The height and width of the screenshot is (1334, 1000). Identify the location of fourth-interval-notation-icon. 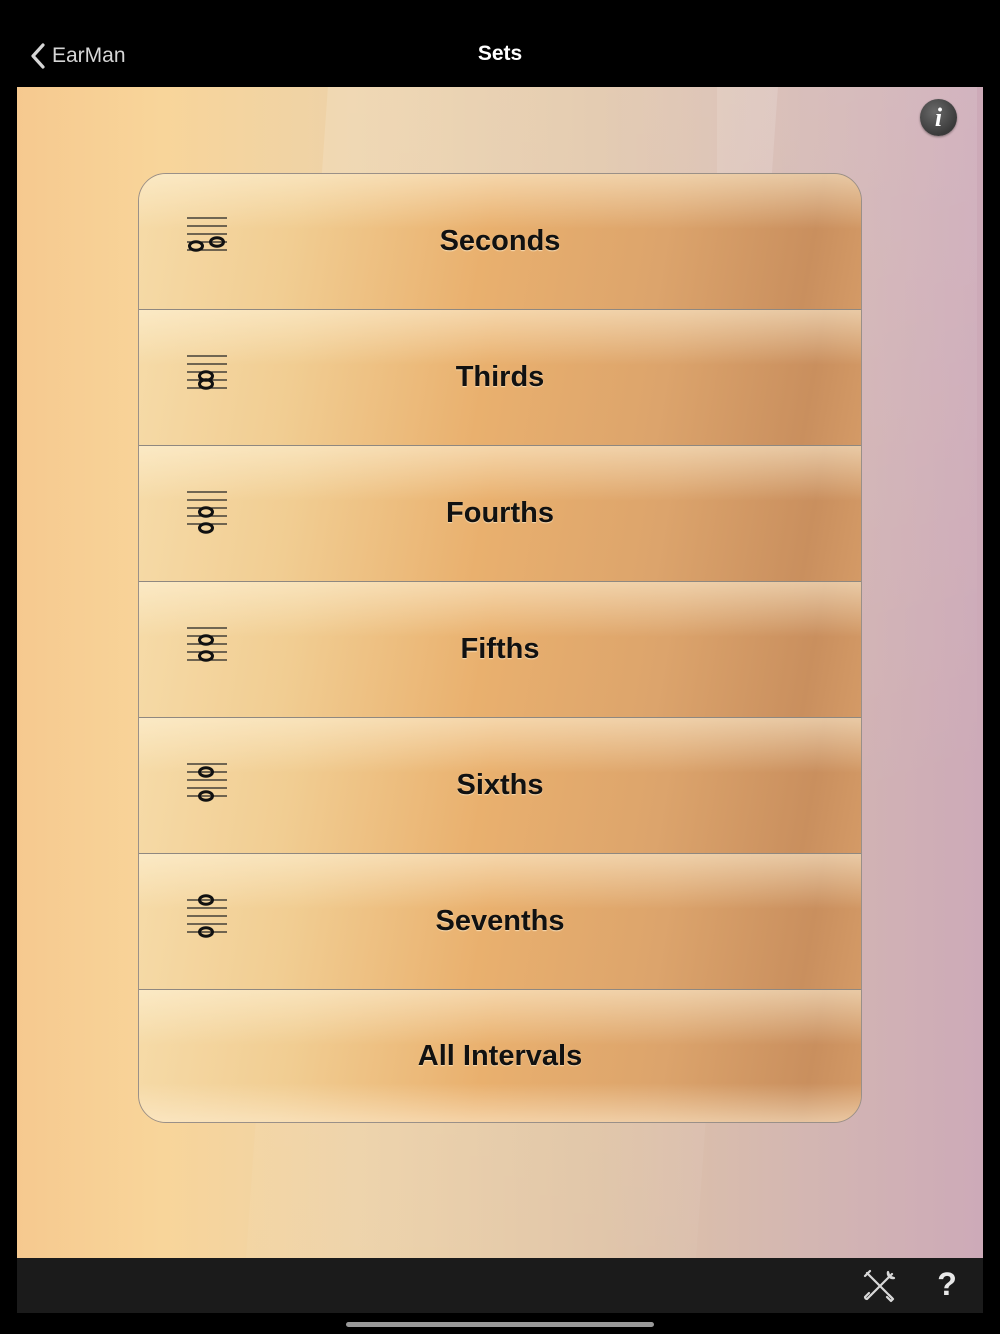
(207, 512).